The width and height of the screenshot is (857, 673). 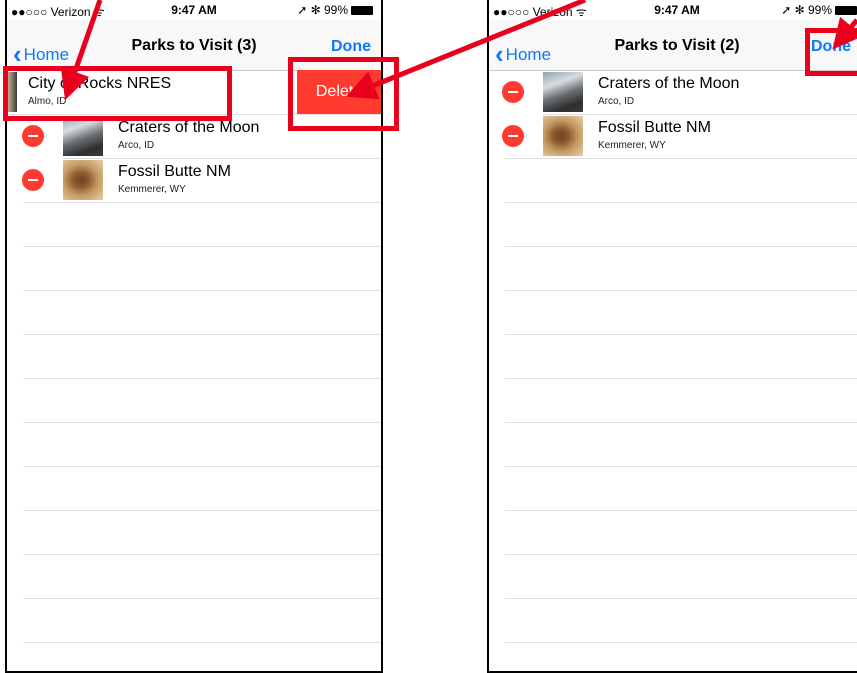 I want to click on list-item: Craters of the Moon Arco, ID, so click(x=673, y=92).